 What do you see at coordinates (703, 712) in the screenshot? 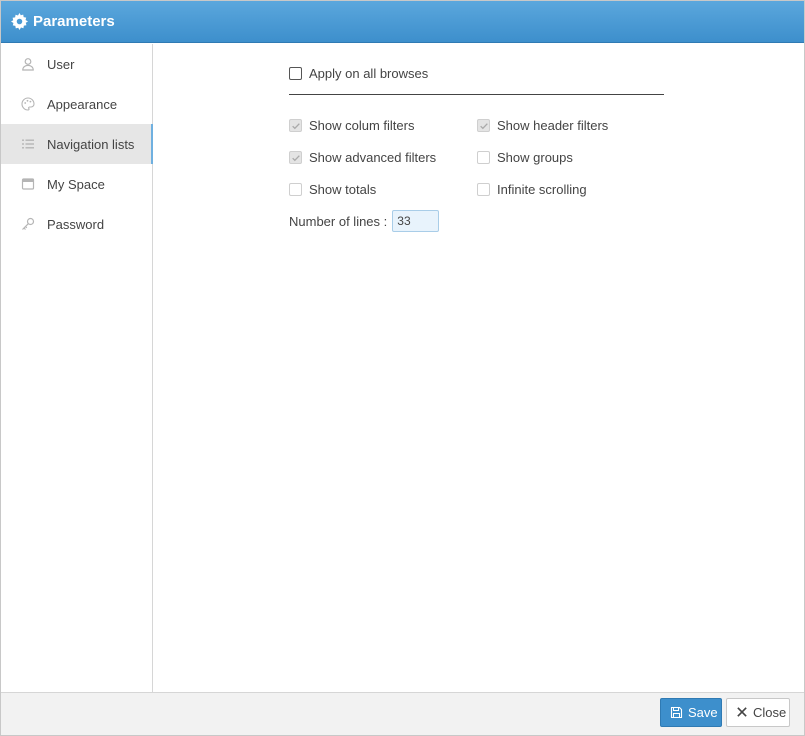
I see `save-label: Save` at bounding box center [703, 712].